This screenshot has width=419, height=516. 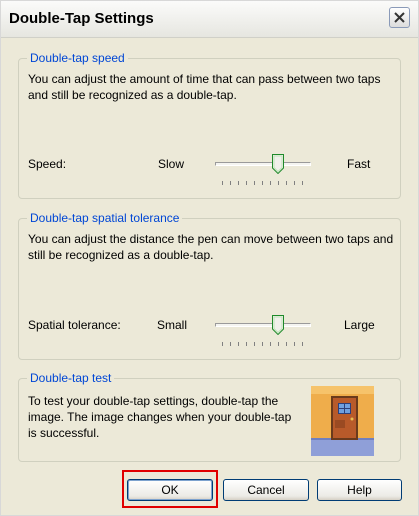 I want to click on close-button, so click(x=399, y=17).